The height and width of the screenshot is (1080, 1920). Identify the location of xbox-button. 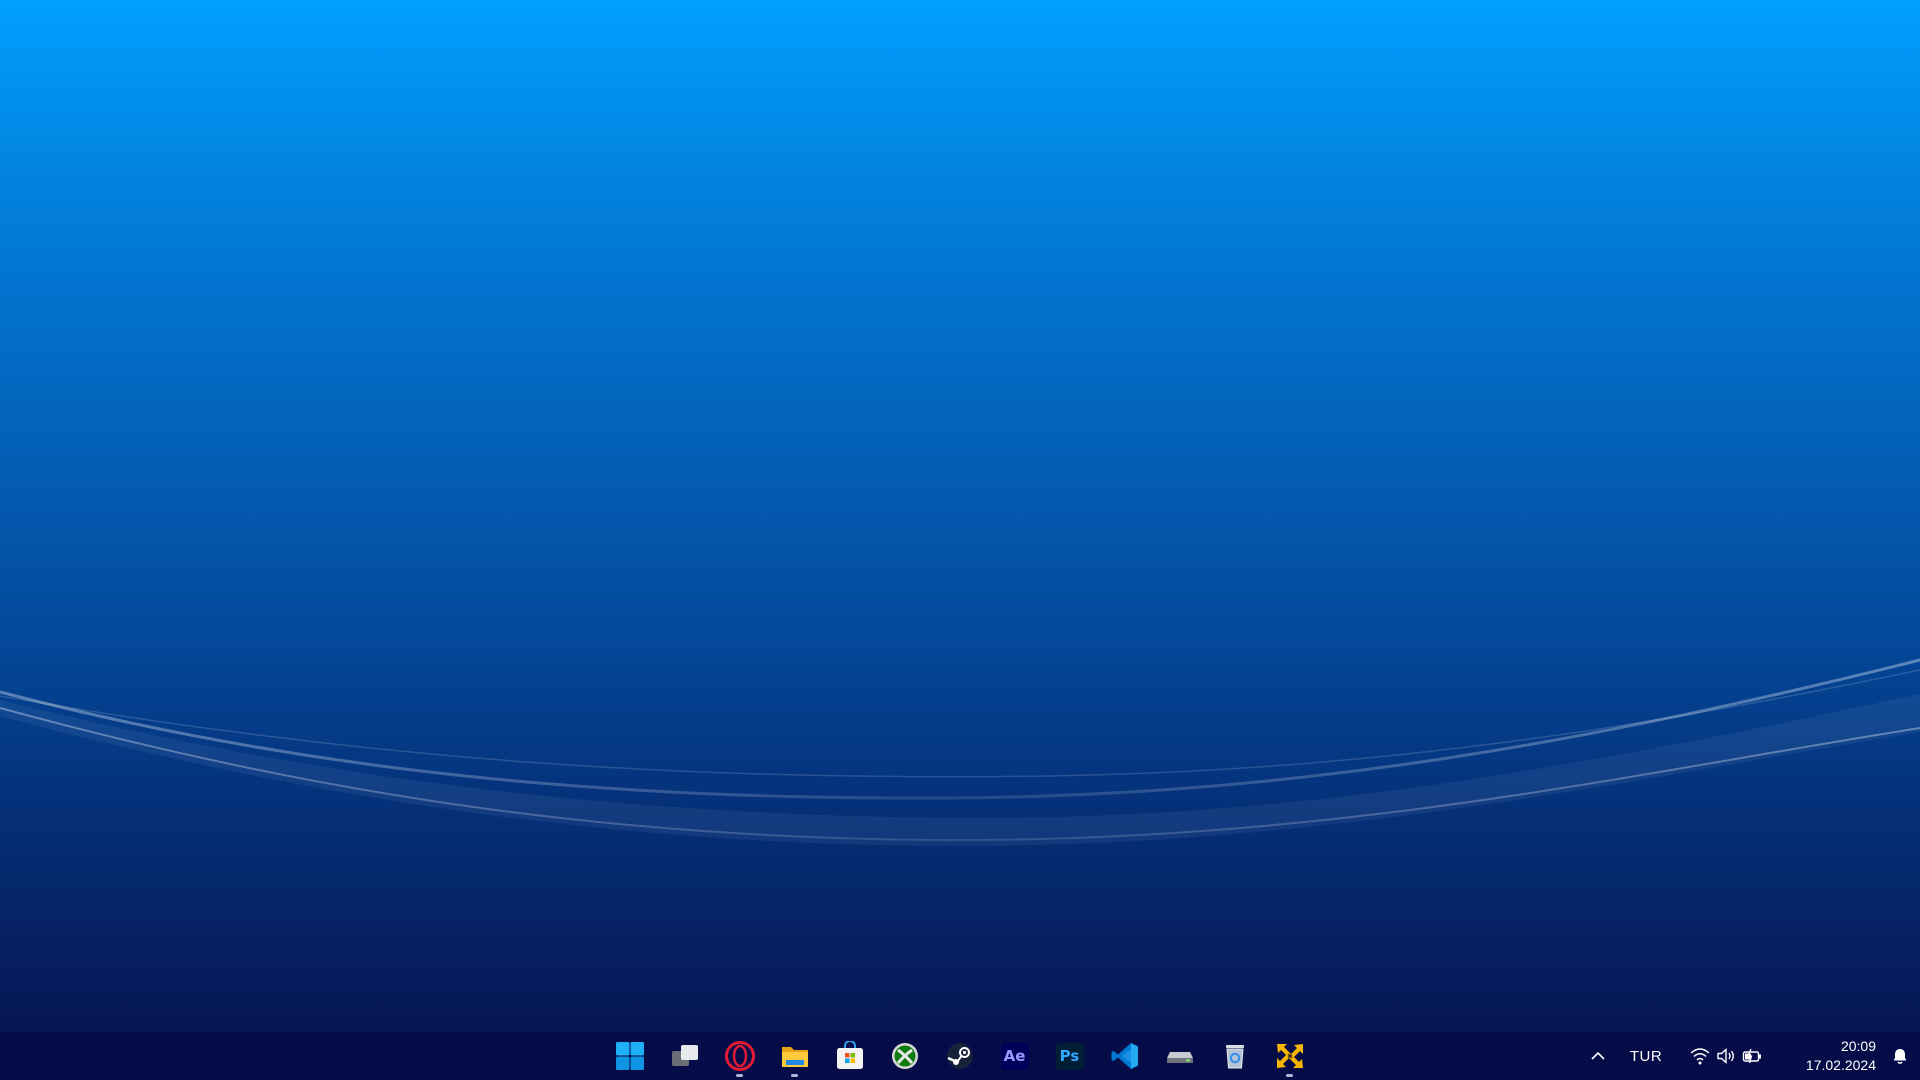
(904, 1056).